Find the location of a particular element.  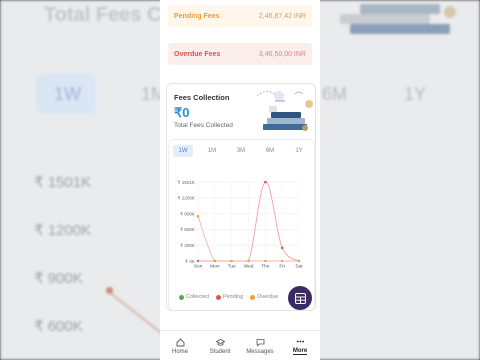

x-tick-label: Sat is located at coordinates (299, 267).